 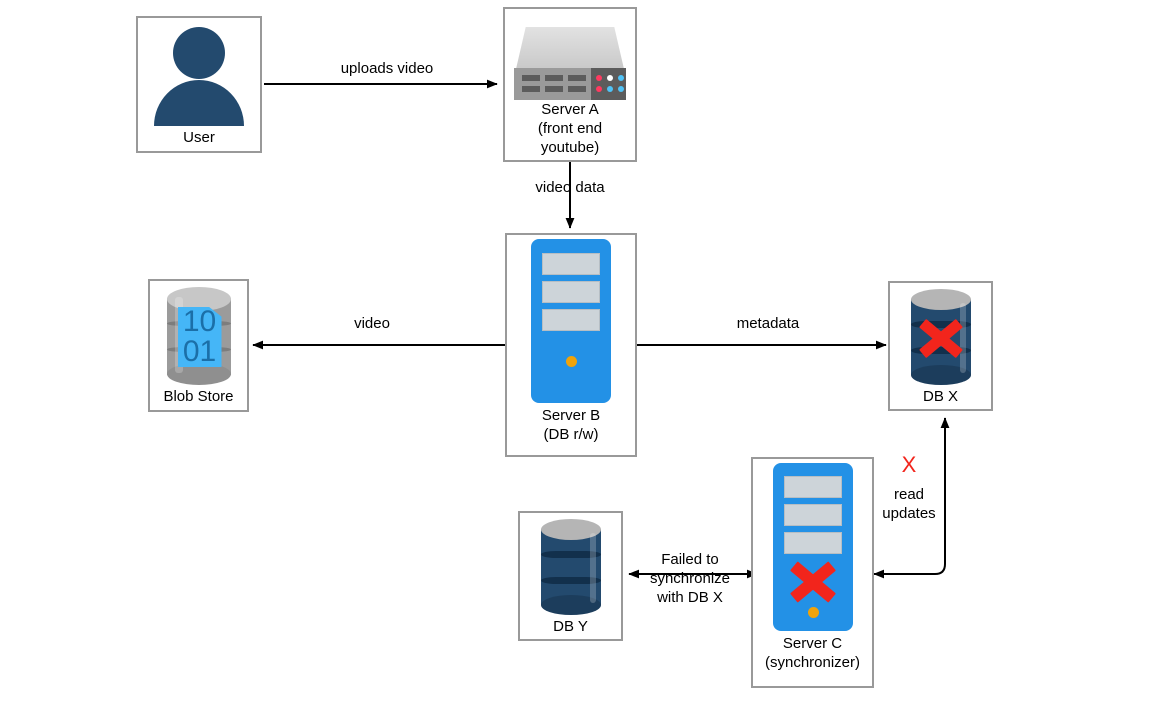 What do you see at coordinates (768, 323) in the screenshot?
I see `edge-label-metadata: metadata` at bounding box center [768, 323].